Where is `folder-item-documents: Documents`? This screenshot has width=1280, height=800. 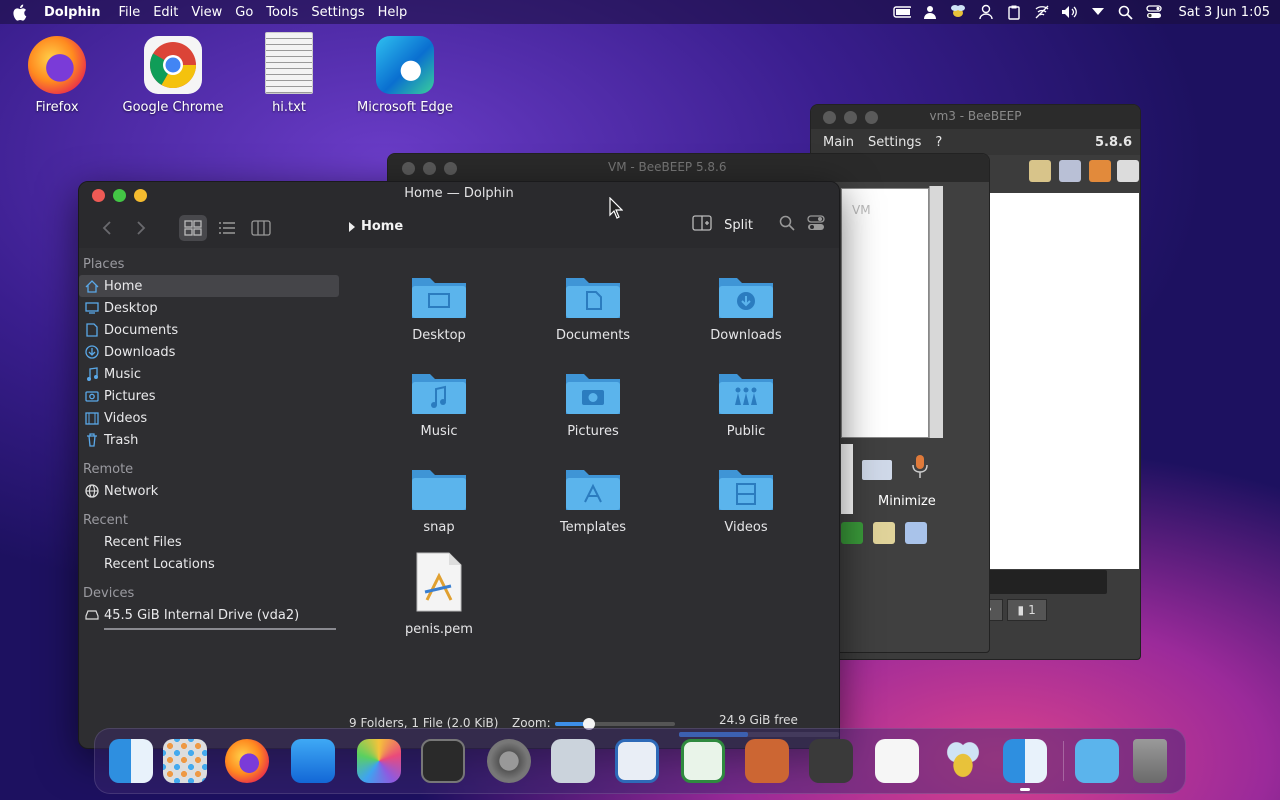 folder-item-documents: Documents is located at coordinates (593, 307).